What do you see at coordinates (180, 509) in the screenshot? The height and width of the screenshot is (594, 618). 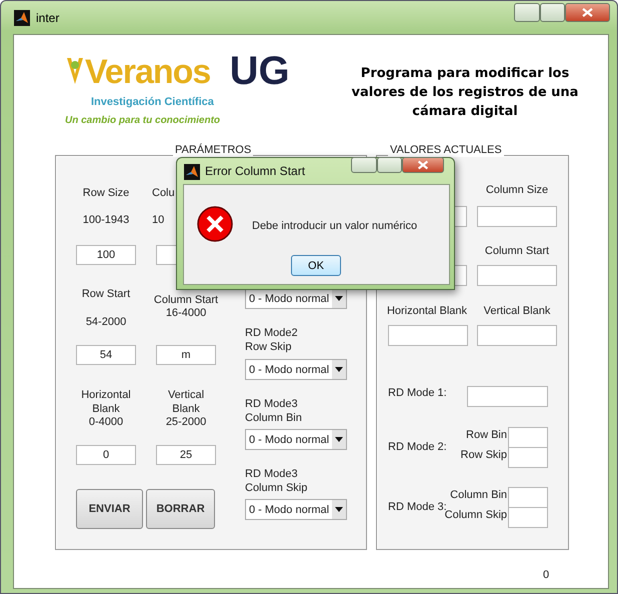 I see `clear-button: BORRAR` at bounding box center [180, 509].